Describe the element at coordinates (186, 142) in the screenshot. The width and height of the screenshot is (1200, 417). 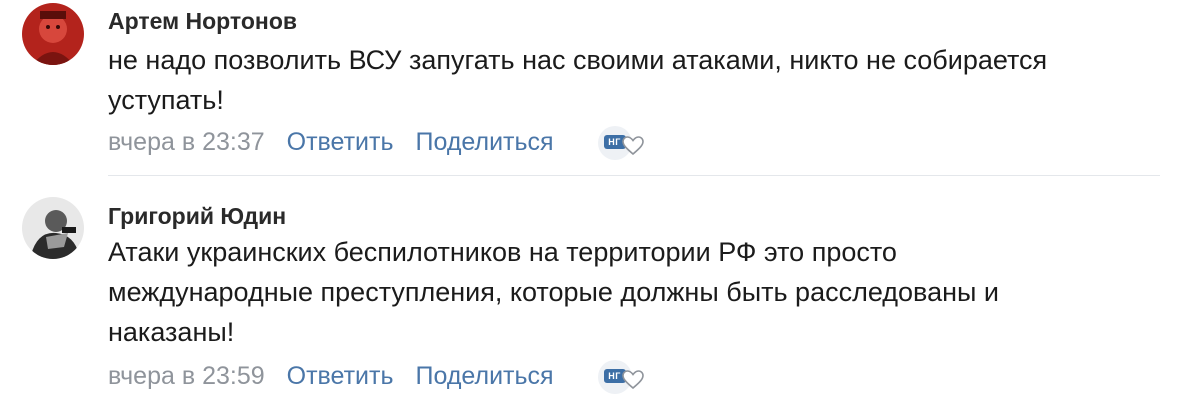
I see `comment-time: вчера в 23:37` at that location.